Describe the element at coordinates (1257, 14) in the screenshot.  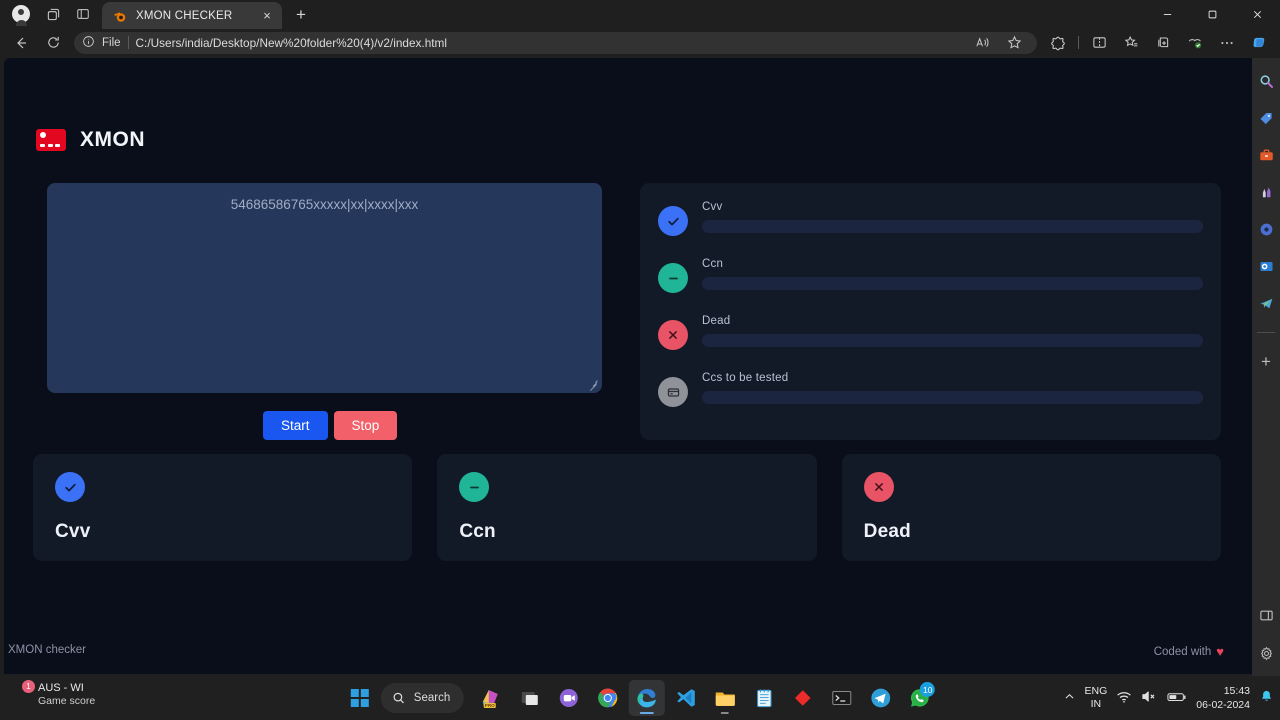
I see `close-window-button` at that location.